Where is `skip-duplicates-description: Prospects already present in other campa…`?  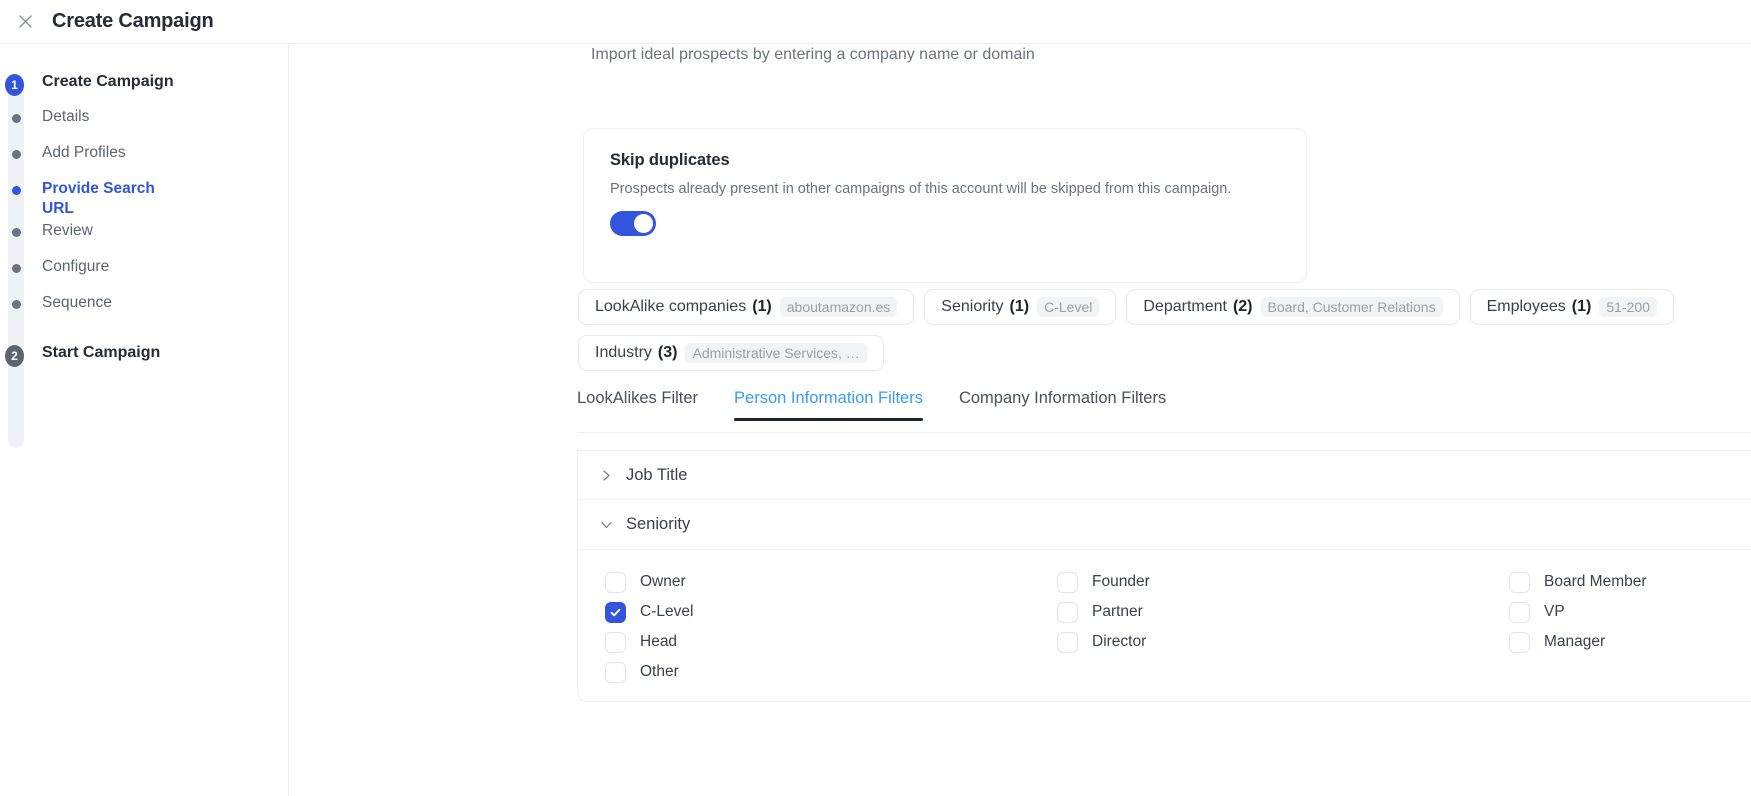
skip-duplicates-description: Prospects already present in other campa… is located at coordinates (921, 189).